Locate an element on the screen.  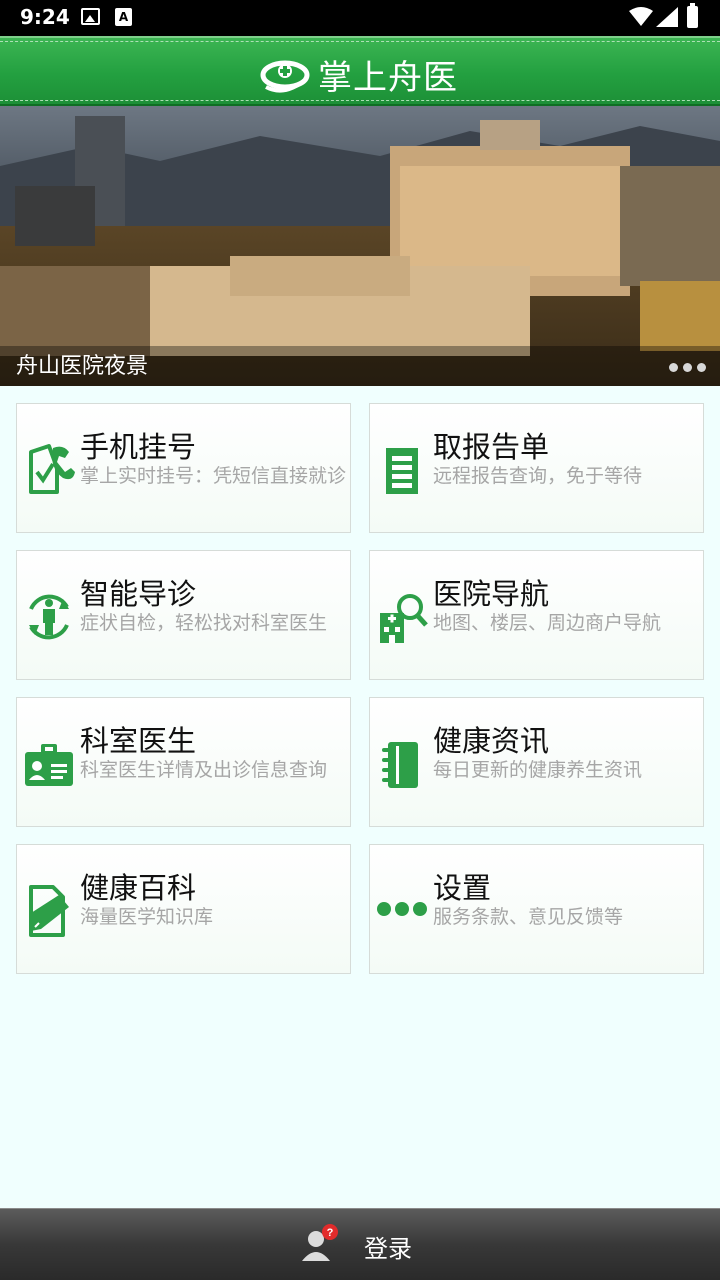
menu-card-health-wiki: 健康百科 海量医学知识库 is located at coordinates (183, 909).